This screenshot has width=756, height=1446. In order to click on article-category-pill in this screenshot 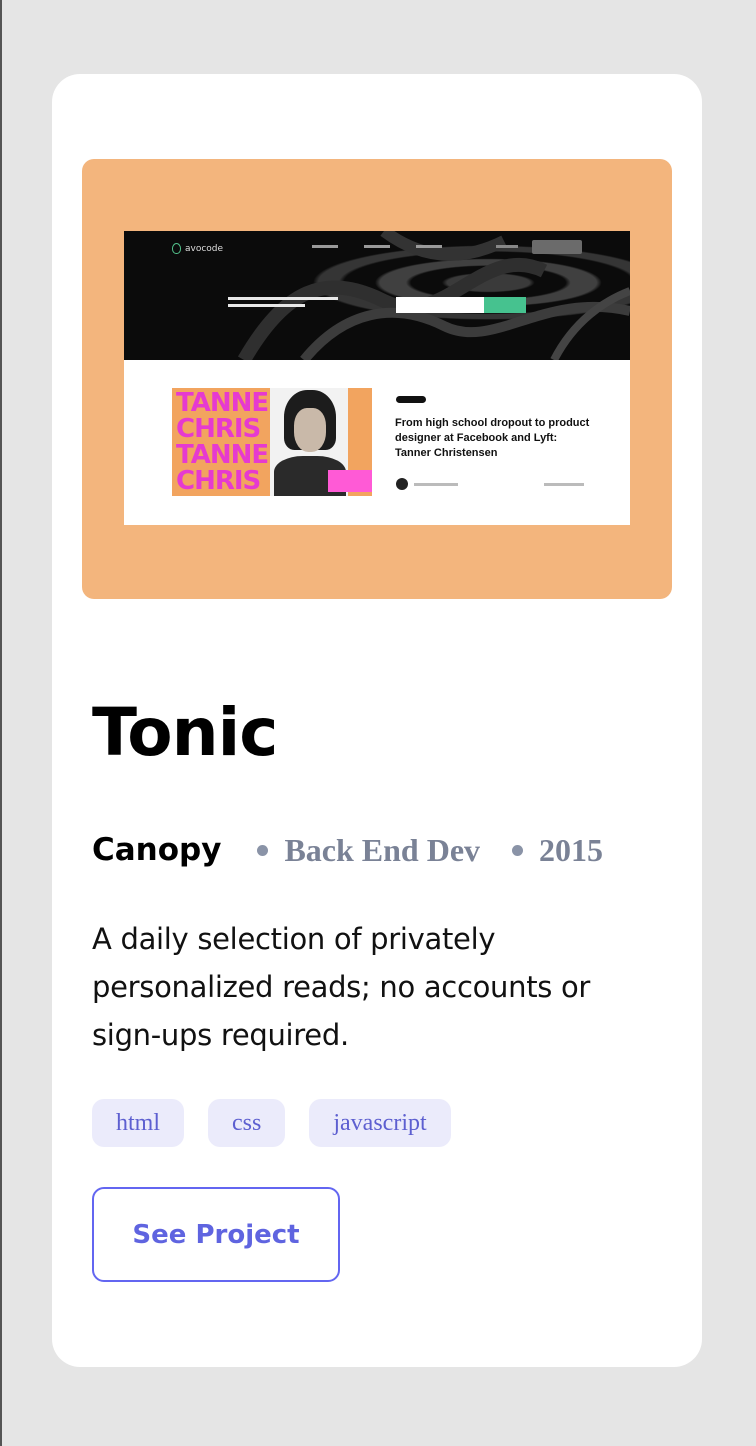, I will do `click(411, 399)`.